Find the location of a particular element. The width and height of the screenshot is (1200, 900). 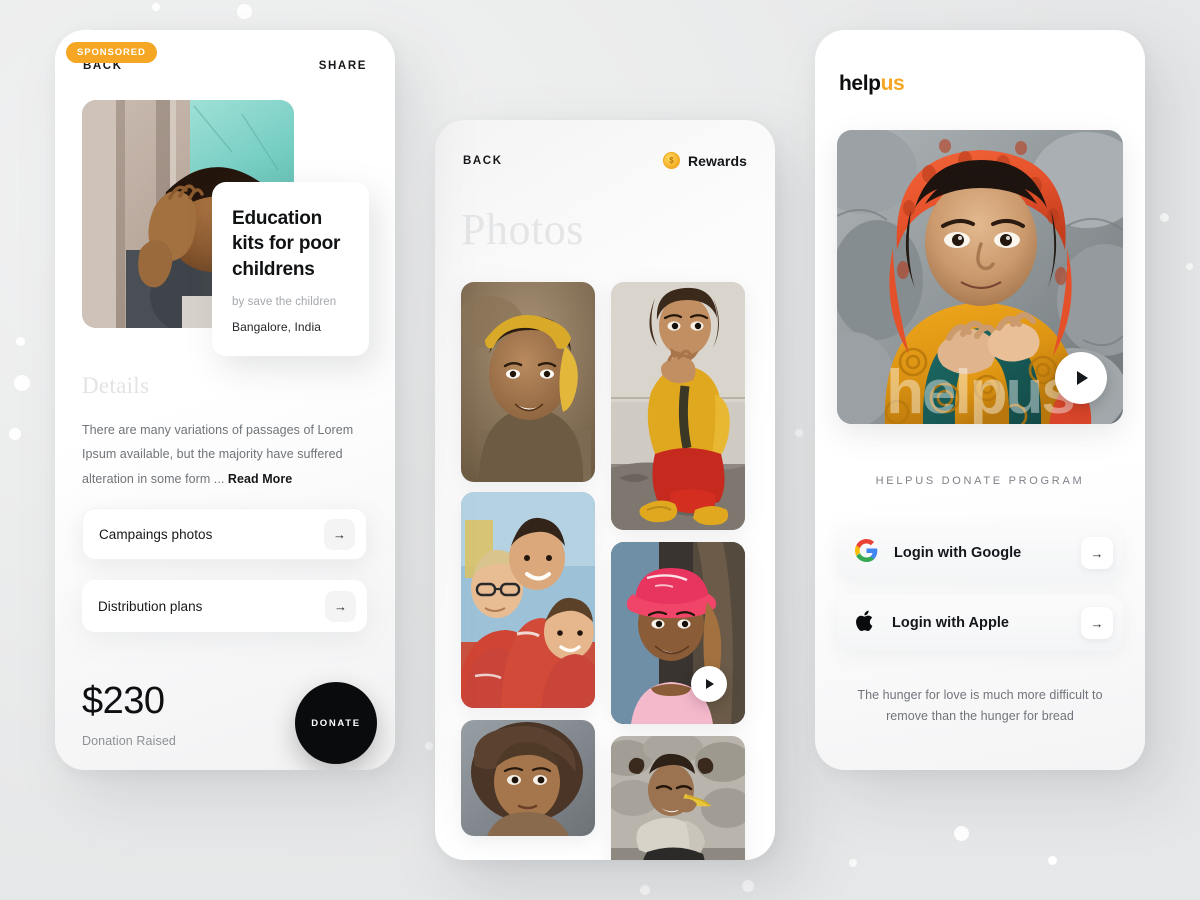

photo-girl-pink-cap is located at coordinates (678, 633).